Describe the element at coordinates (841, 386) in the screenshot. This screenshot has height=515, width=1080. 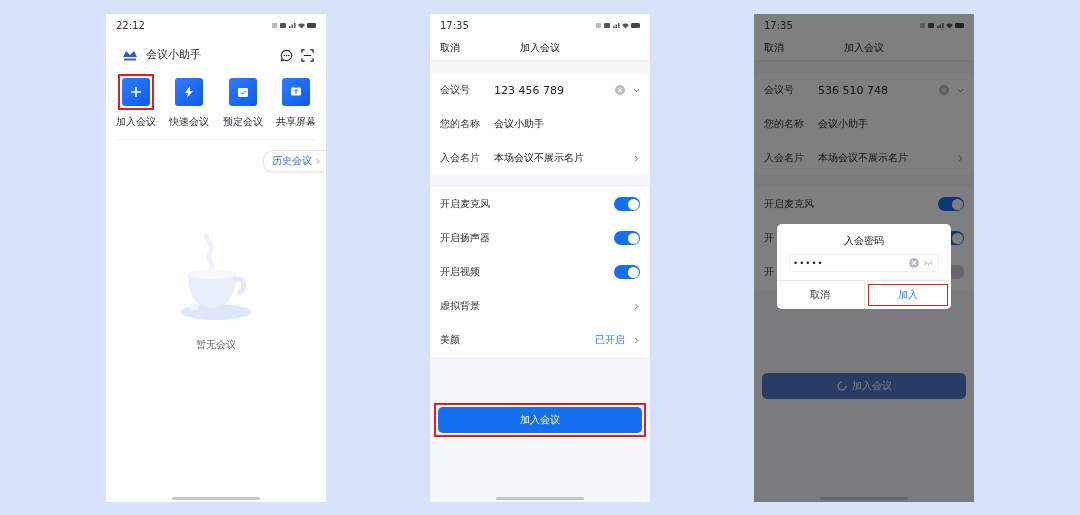
I see `spinner-icon` at that location.